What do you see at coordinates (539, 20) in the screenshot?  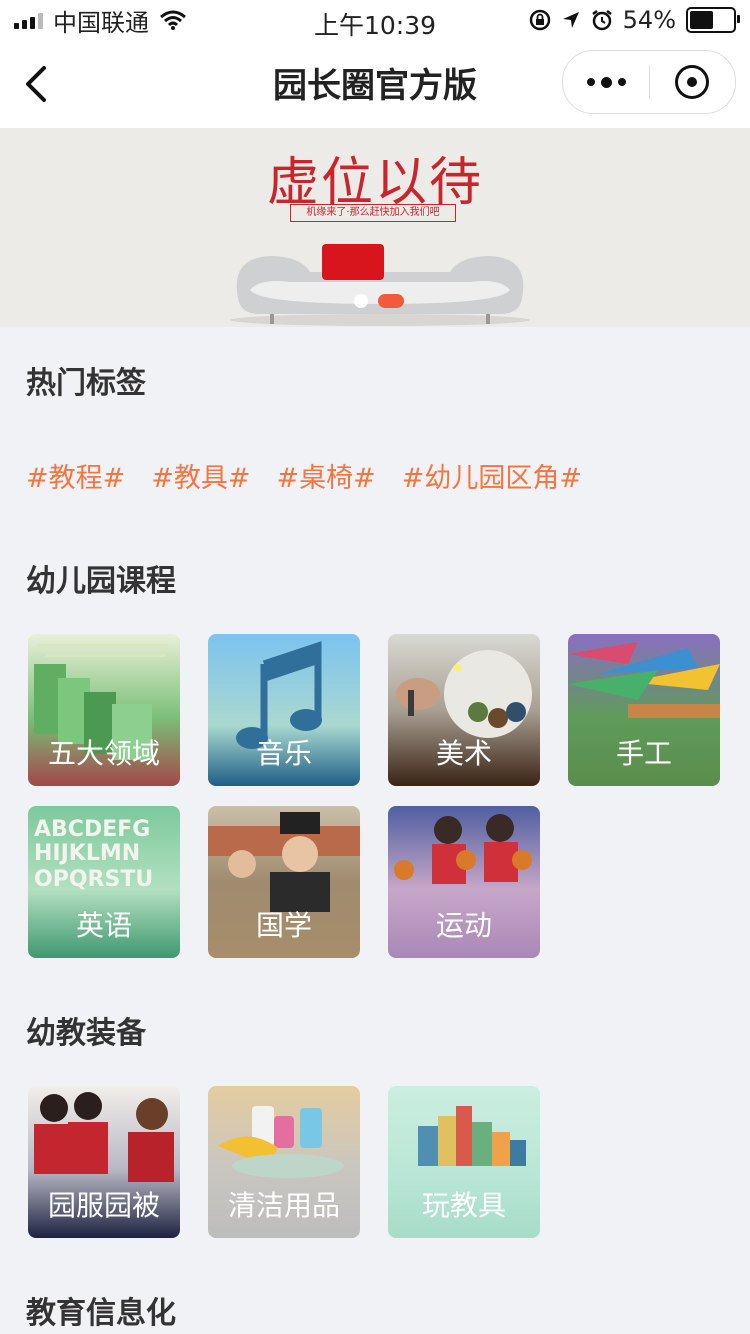 I see `orientation-lock-icon` at bounding box center [539, 20].